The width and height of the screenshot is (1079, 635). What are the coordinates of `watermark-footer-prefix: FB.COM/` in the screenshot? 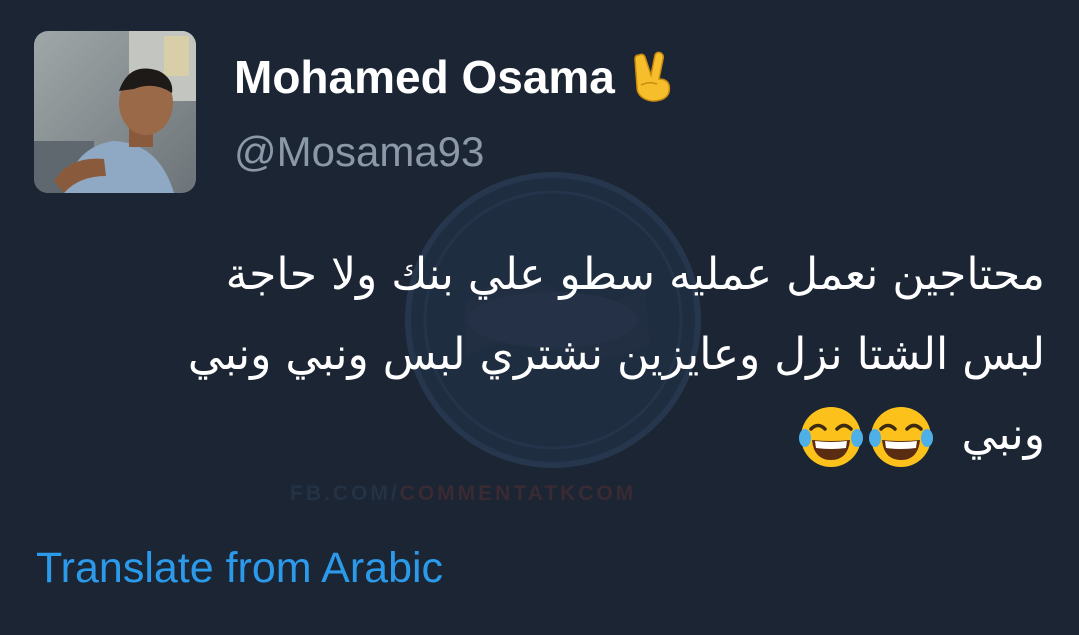 It's located at (345, 493).